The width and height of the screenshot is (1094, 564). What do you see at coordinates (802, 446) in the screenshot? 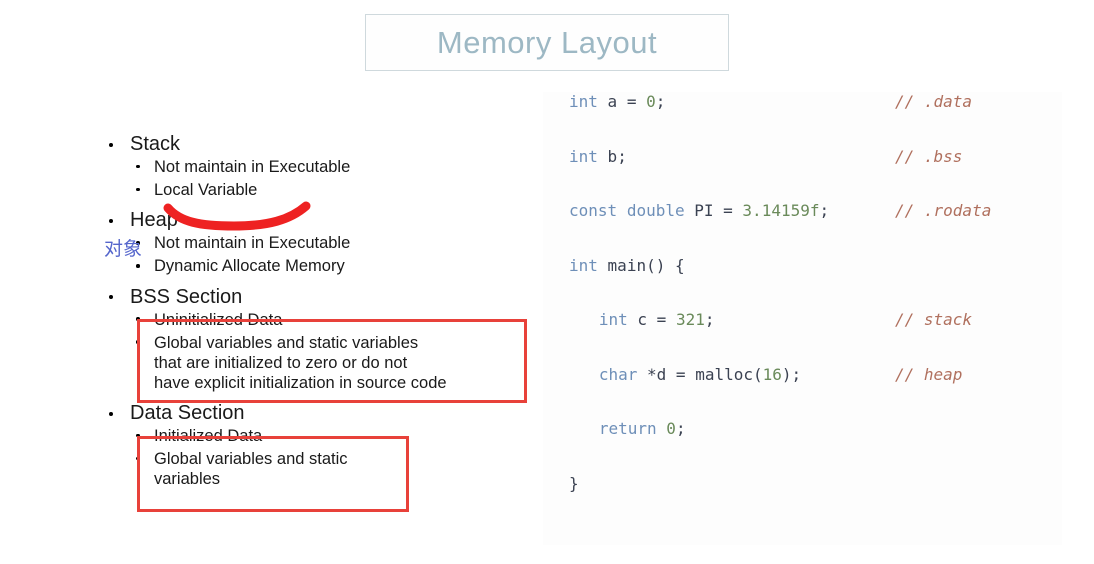
I see `code-line: return 0;` at bounding box center [802, 446].